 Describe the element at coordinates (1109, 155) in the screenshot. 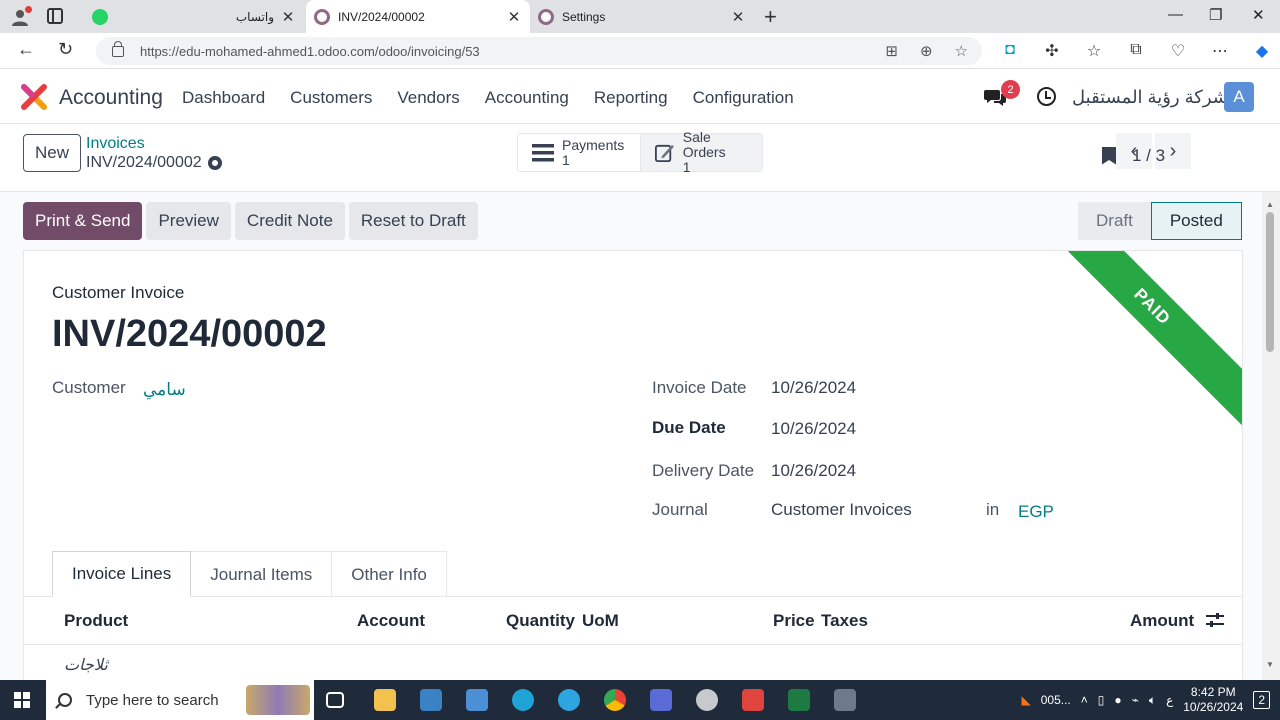

I see `bookmark-icon` at that location.